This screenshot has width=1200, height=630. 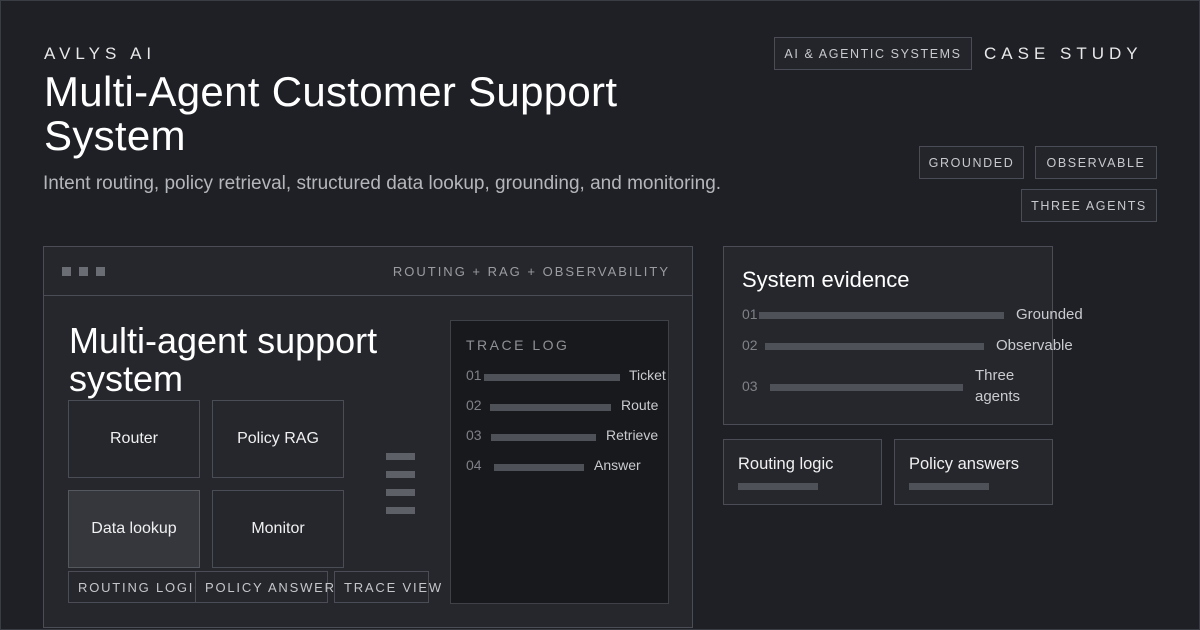 What do you see at coordinates (518, 345) in the screenshot?
I see `trace-log-title: TRACE LOG` at bounding box center [518, 345].